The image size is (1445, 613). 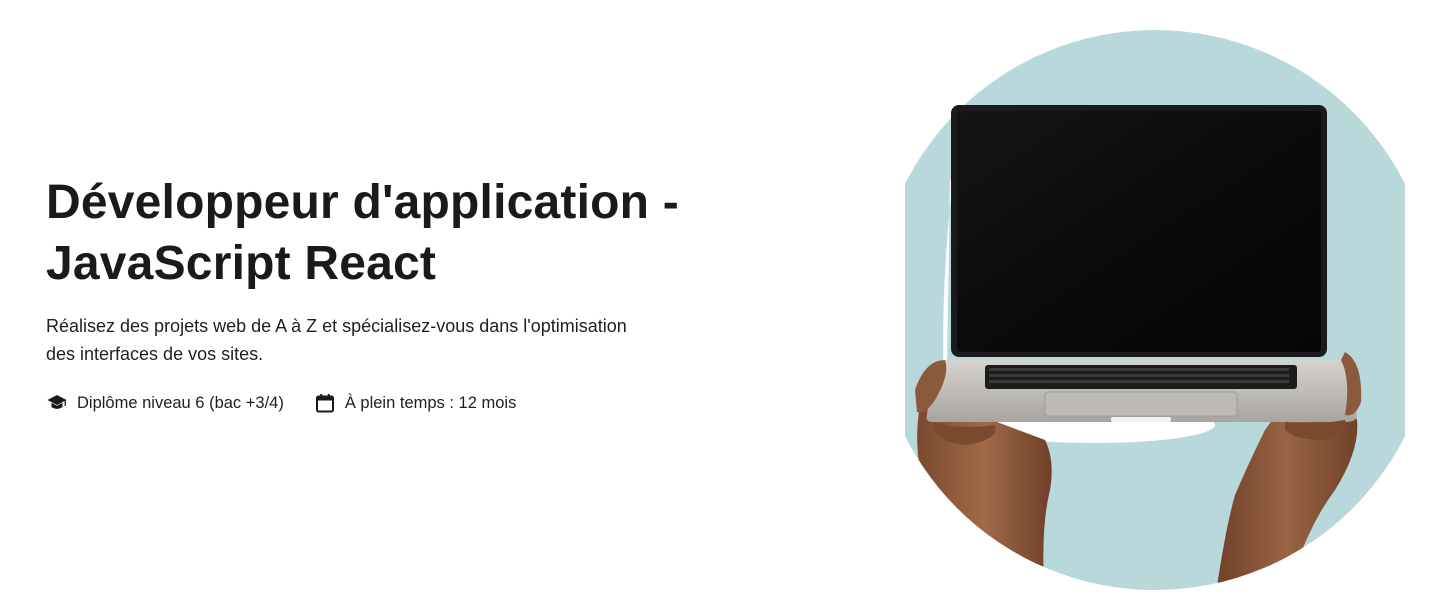 I want to click on calendar-icon, so click(x=325, y=403).